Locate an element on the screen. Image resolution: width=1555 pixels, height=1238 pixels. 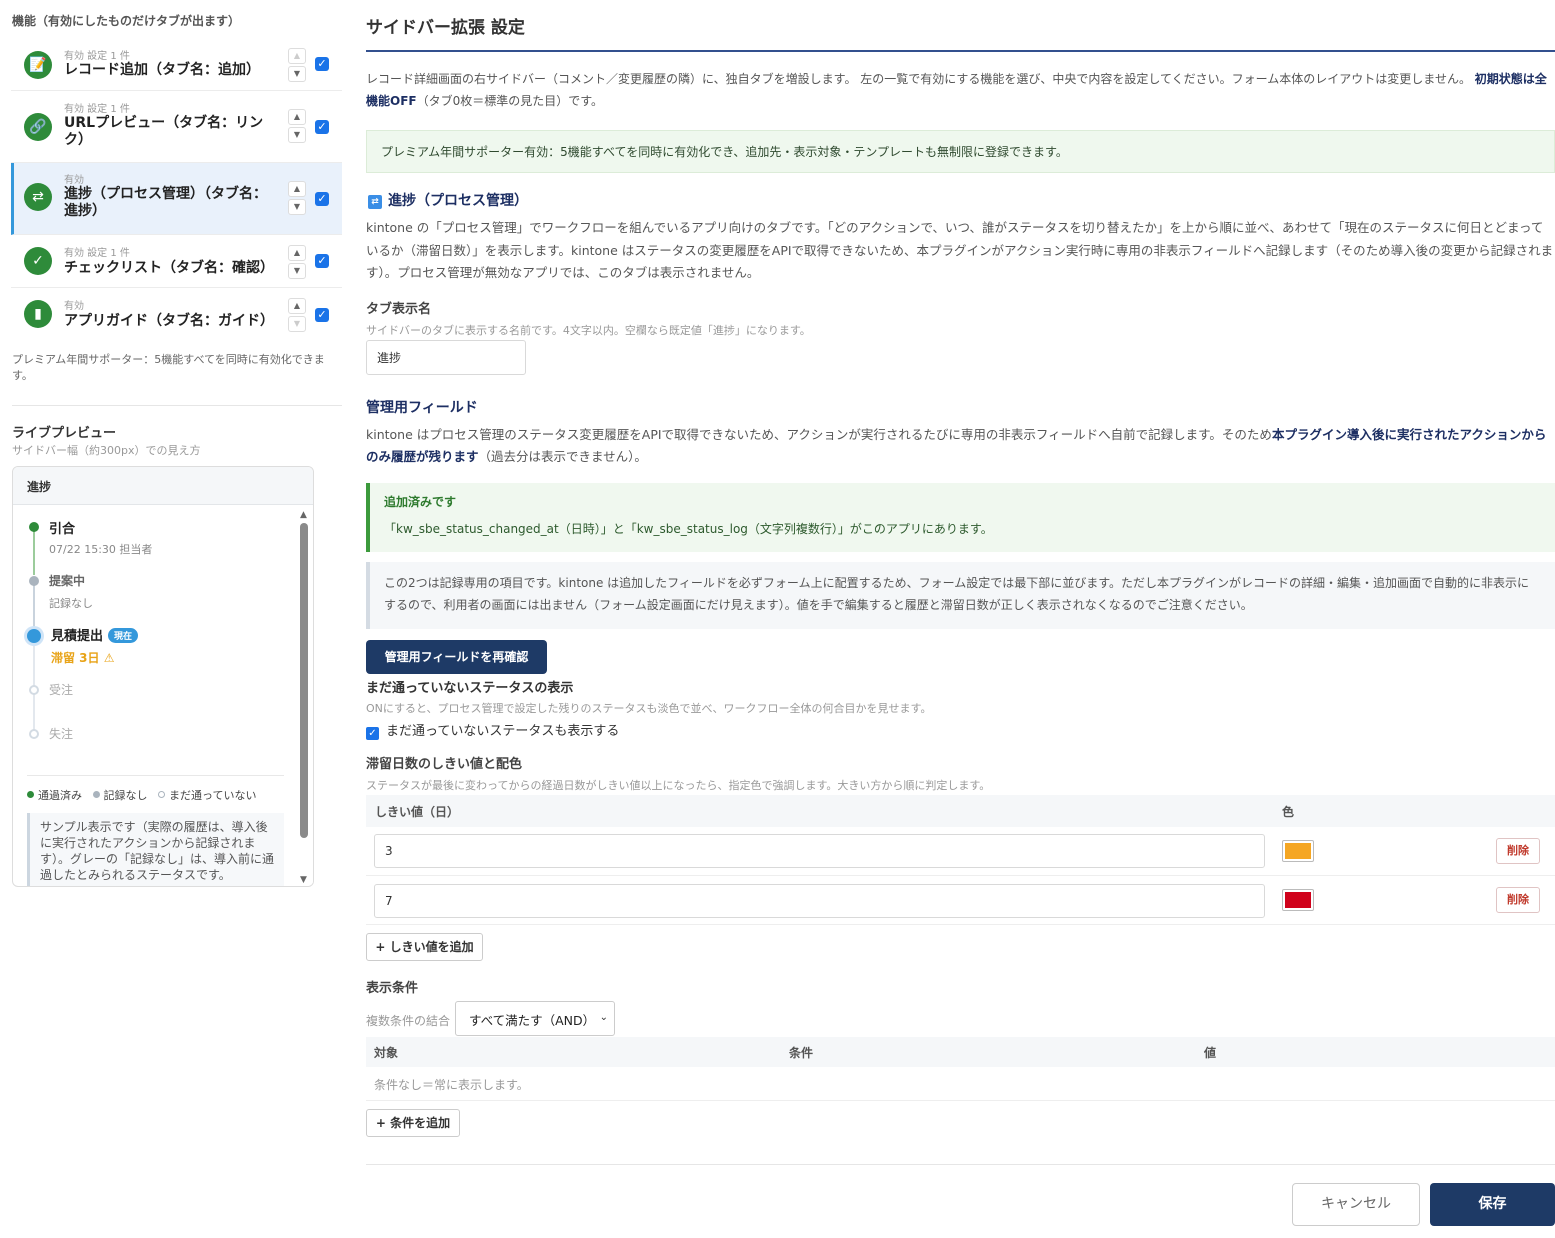
feature-item-app-guide: ▮ 有効 アプリガイド（タブ名：ガイド） ▲ ▼ ✓ is located at coordinates (176, 314).